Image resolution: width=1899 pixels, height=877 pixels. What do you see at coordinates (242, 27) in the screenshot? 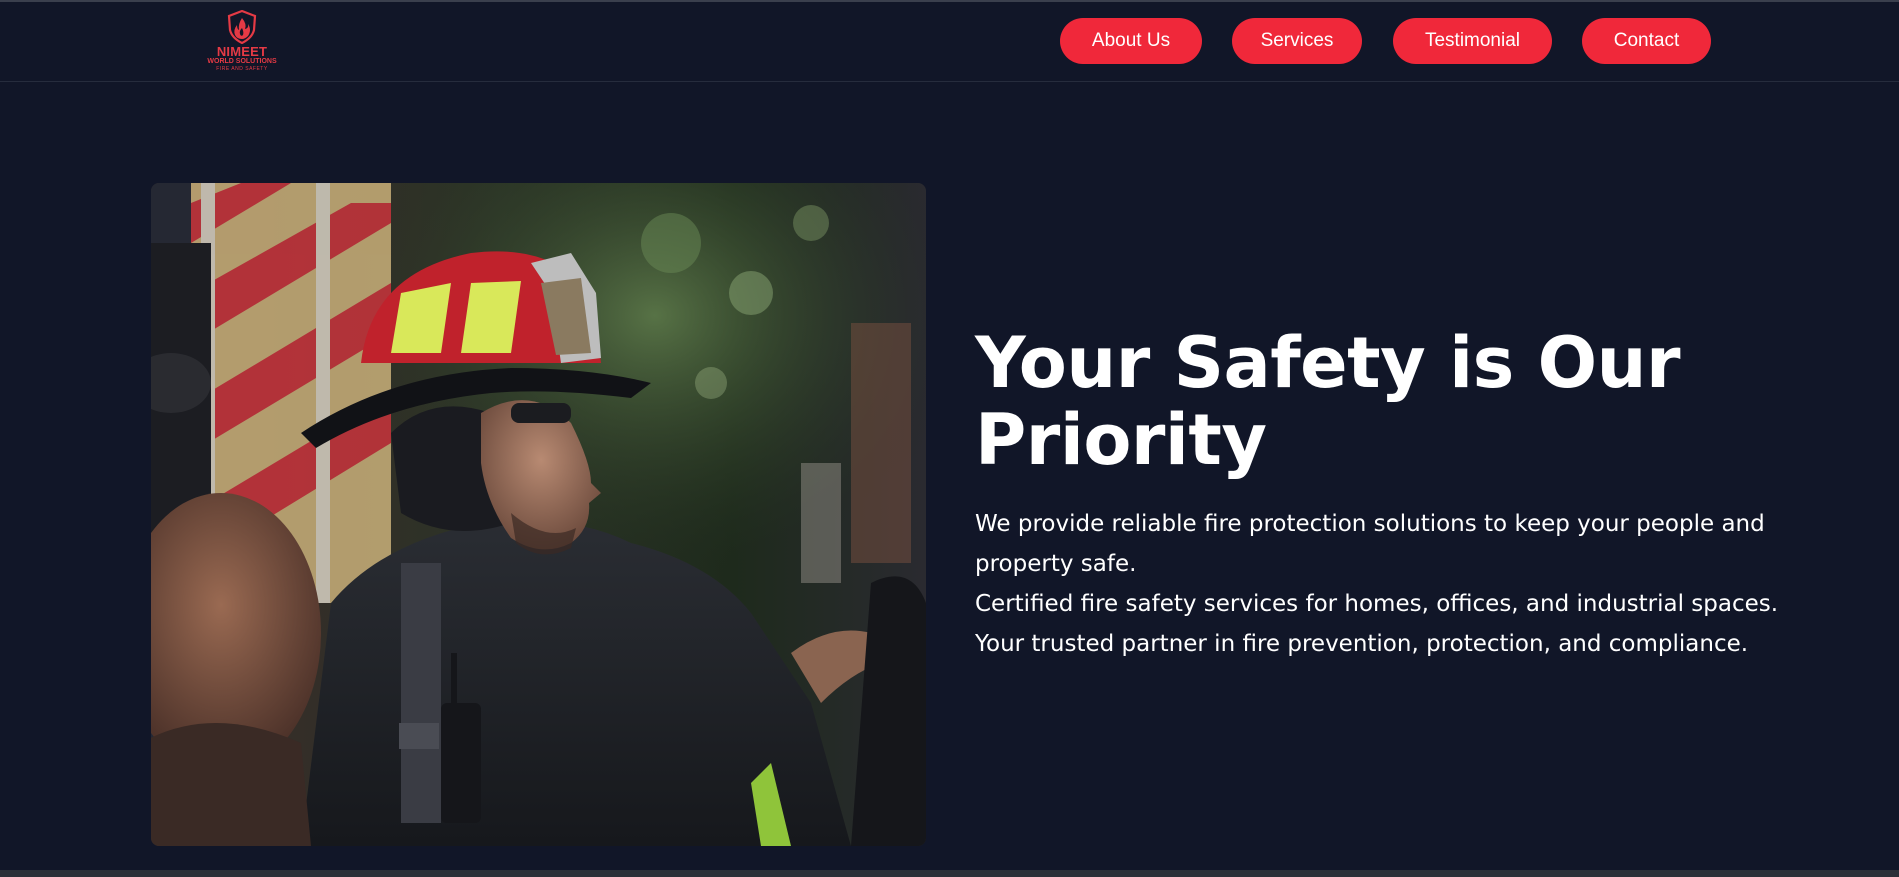
I see `shield-flame-icon` at bounding box center [242, 27].